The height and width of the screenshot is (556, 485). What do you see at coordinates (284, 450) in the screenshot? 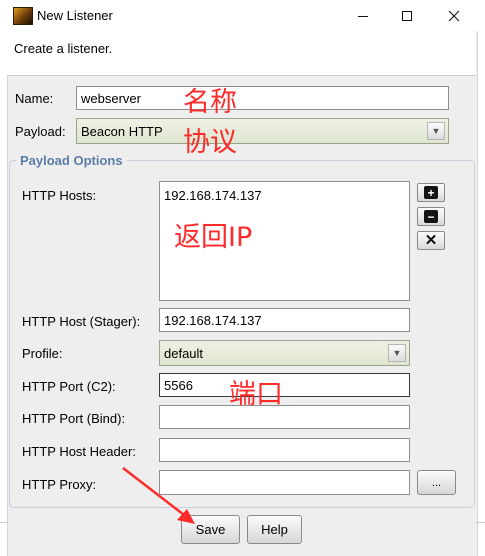
I see `host-header-input` at bounding box center [284, 450].